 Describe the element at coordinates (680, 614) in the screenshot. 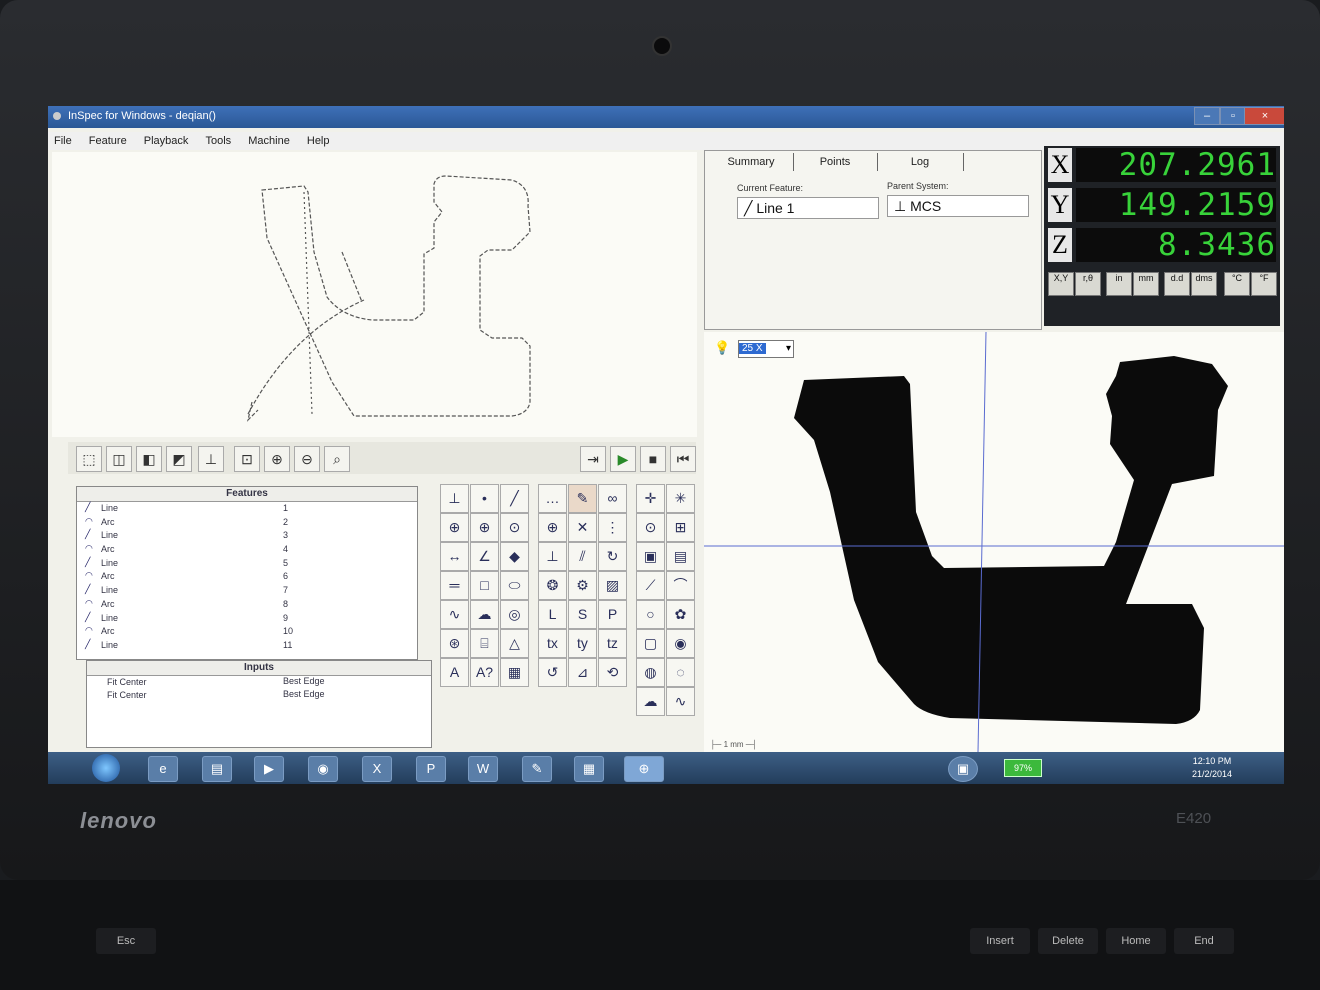

I see `edge-blob-icon: ✿` at that location.